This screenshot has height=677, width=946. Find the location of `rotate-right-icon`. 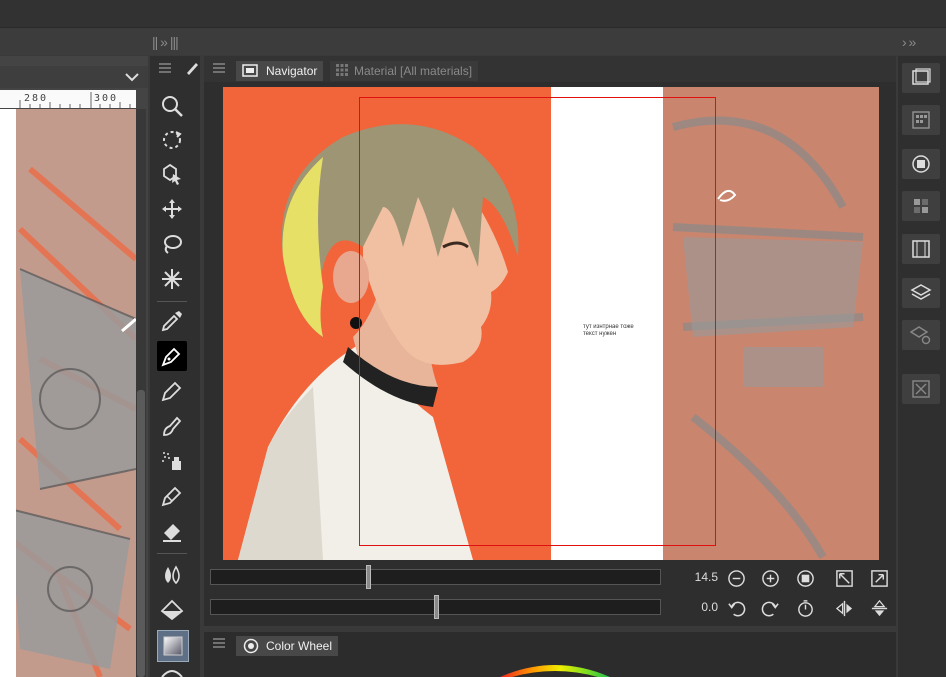

rotate-right-icon is located at coordinates (770, 608).